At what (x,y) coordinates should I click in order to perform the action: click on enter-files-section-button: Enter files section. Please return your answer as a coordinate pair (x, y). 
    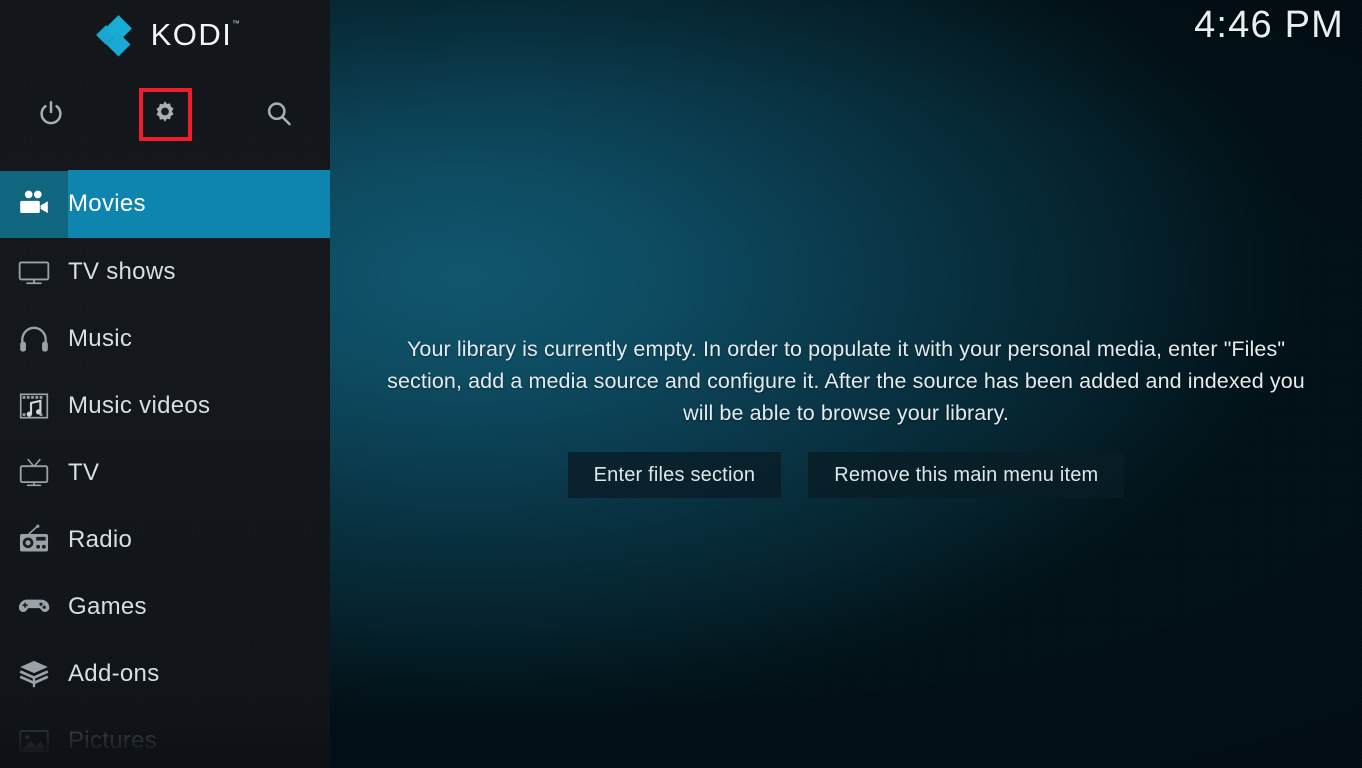
    Looking at the image, I should click on (674, 475).